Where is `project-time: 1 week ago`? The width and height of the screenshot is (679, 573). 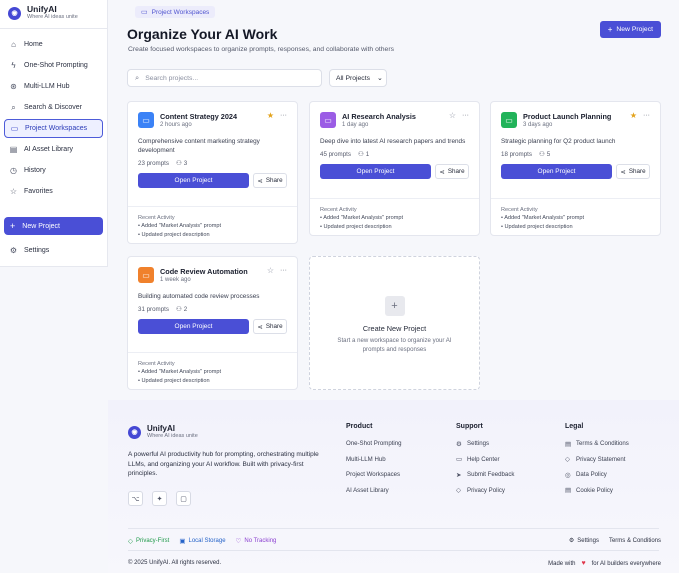 project-time: 1 week ago is located at coordinates (175, 280).